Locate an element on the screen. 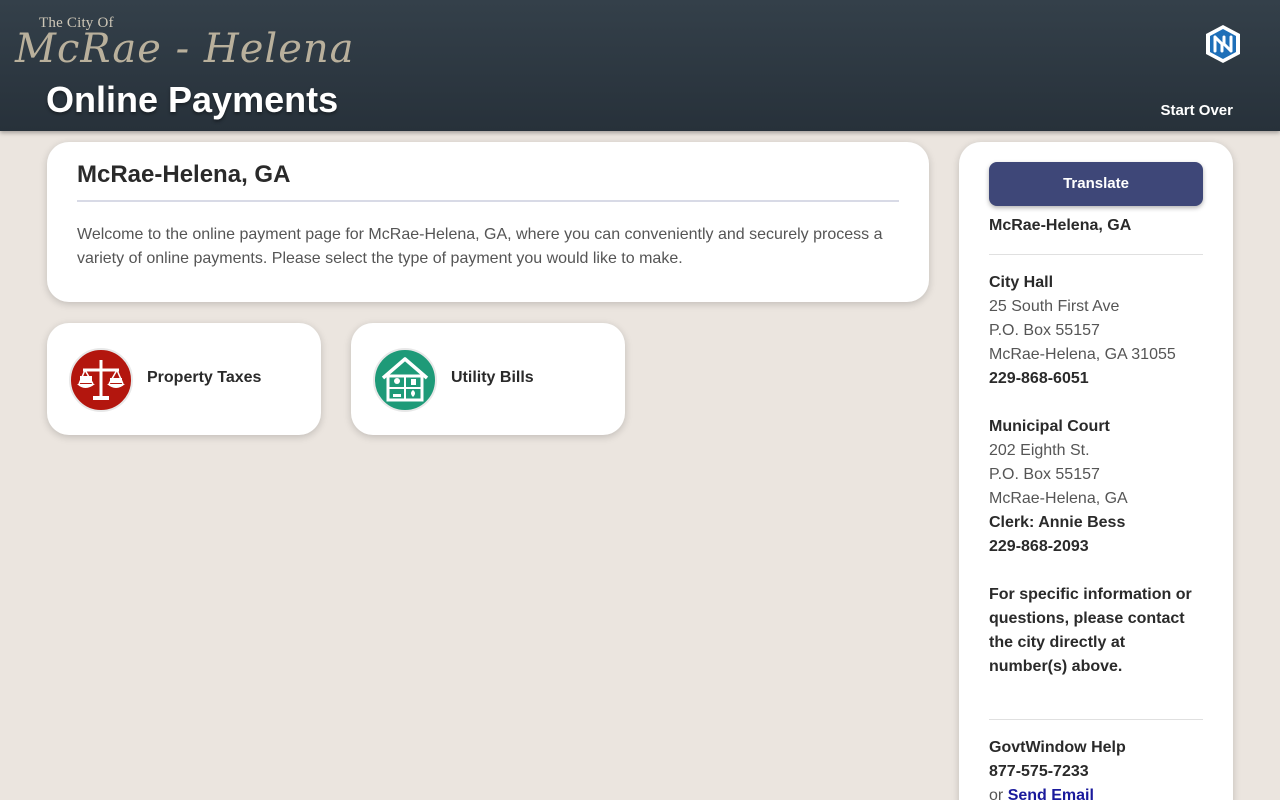 This screenshot has height=800, width=1280. court-phone: 229-868-2093 is located at coordinates (1039, 546).